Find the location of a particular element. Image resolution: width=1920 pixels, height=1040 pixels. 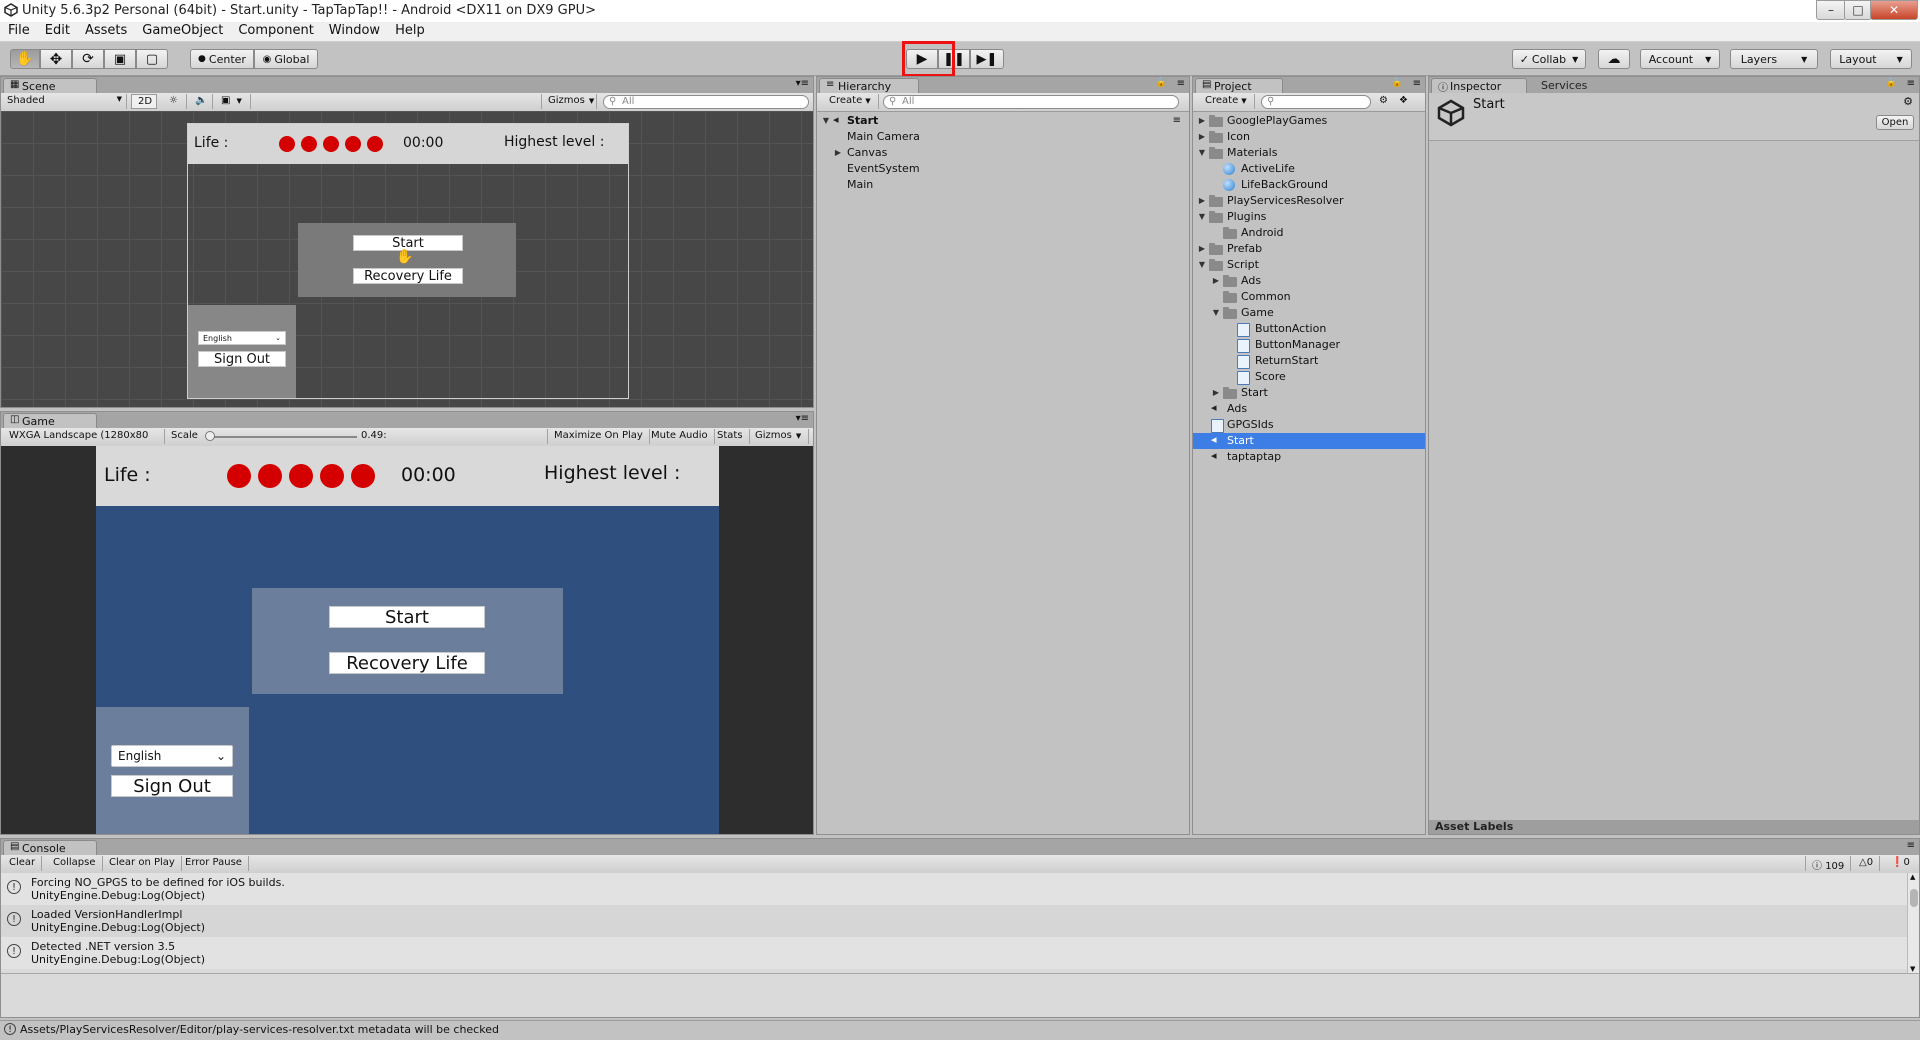

hierarchy-item: Main Camera is located at coordinates (883, 137).